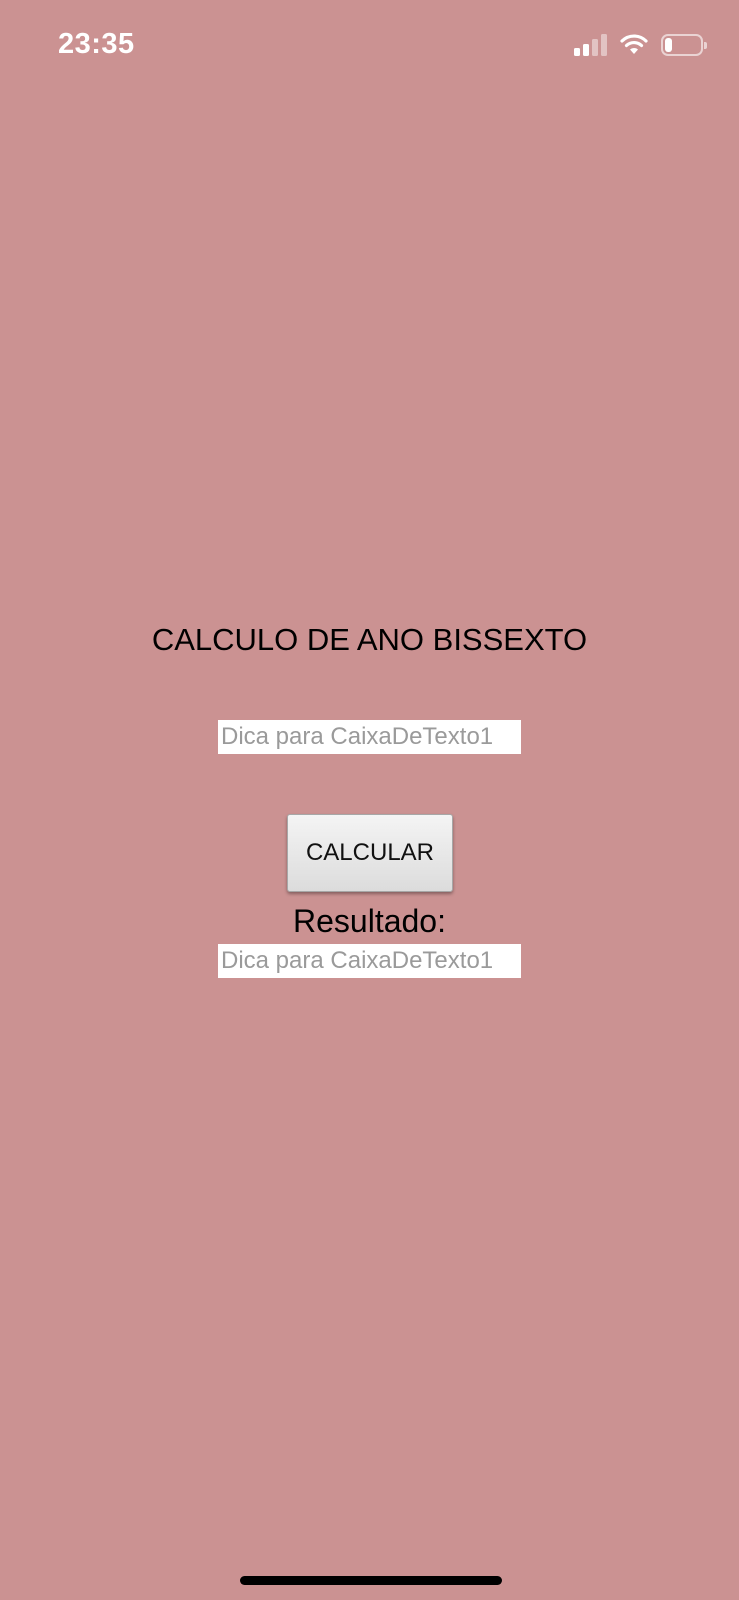 The height and width of the screenshot is (1600, 739). Describe the element at coordinates (96, 44) in the screenshot. I see `status-time: 23:35` at that location.